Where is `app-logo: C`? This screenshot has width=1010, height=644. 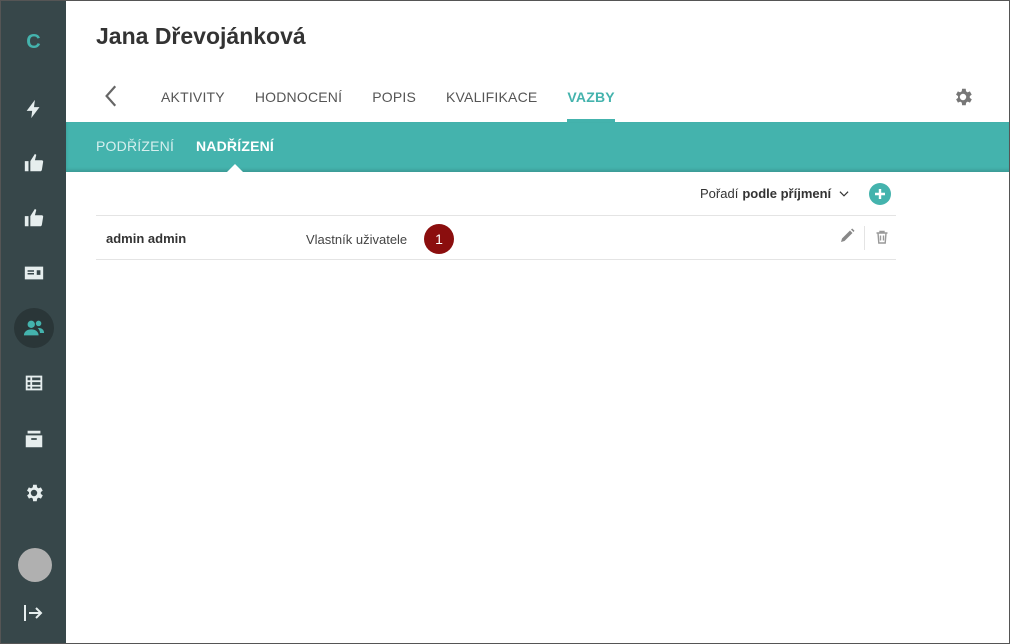 app-logo: C is located at coordinates (33, 42).